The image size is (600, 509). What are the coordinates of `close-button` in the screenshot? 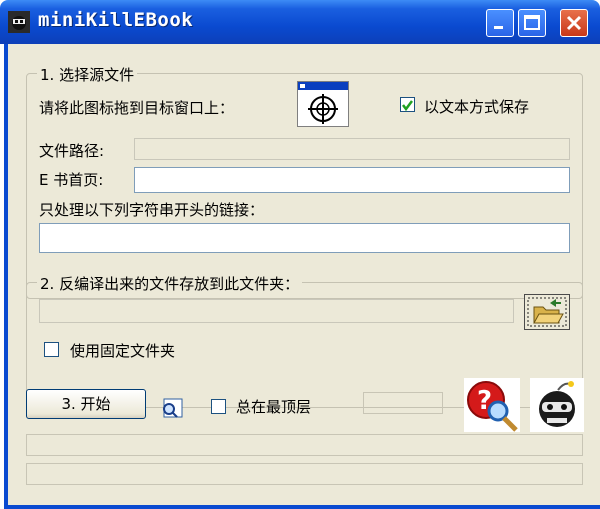 It's located at (574, 23).